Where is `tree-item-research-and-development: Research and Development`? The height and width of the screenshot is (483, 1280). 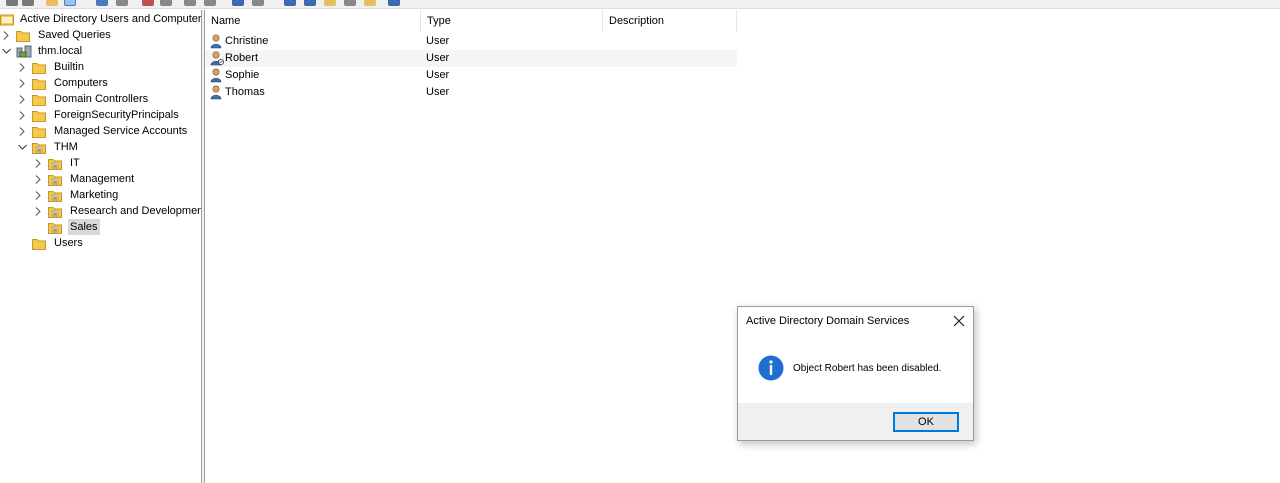
tree-item-research-and-development: Research and Development is located at coordinates (117, 211).